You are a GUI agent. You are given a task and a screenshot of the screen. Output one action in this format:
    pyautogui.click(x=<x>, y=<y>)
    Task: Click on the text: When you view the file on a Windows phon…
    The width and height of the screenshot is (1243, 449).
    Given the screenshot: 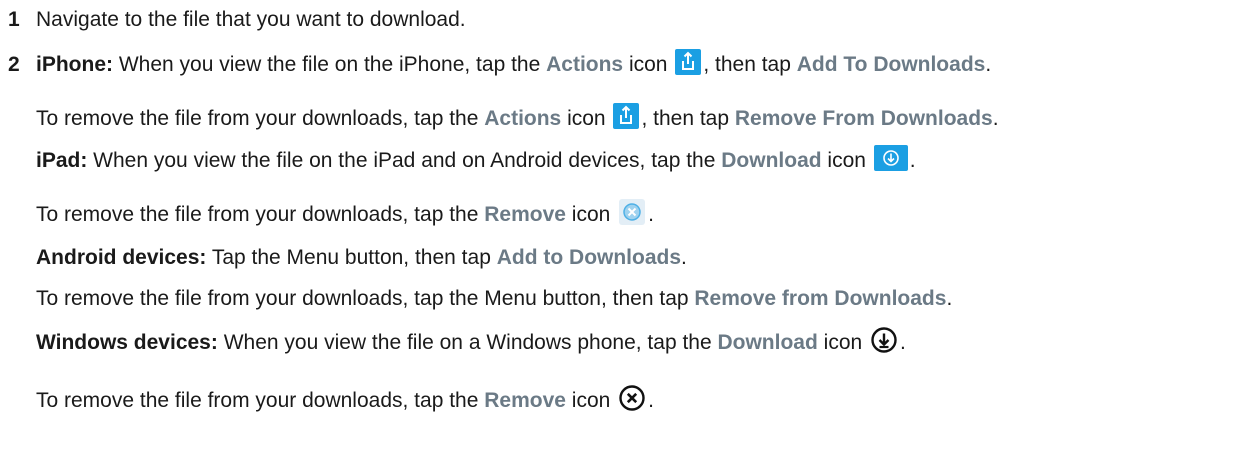 What is the action you would take?
    pyautogui.click(x=467, y=342)
    